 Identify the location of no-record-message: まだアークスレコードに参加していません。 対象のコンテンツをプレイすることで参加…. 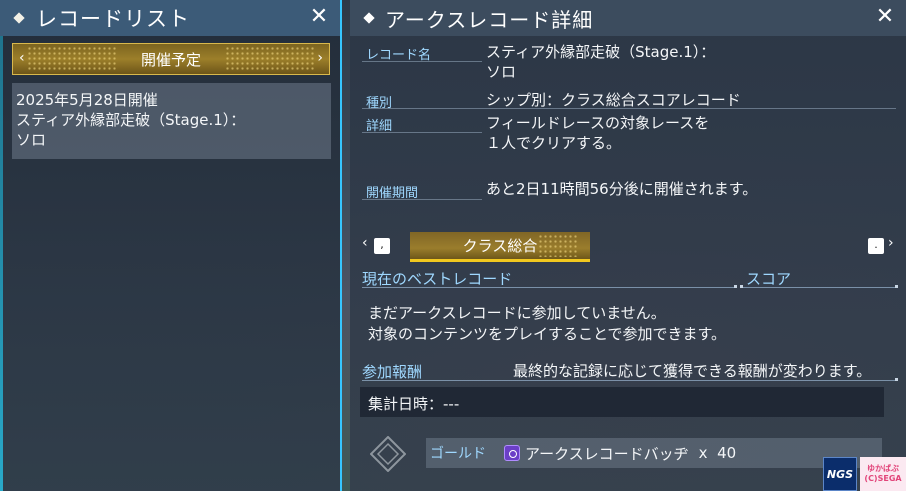
(547, 324).